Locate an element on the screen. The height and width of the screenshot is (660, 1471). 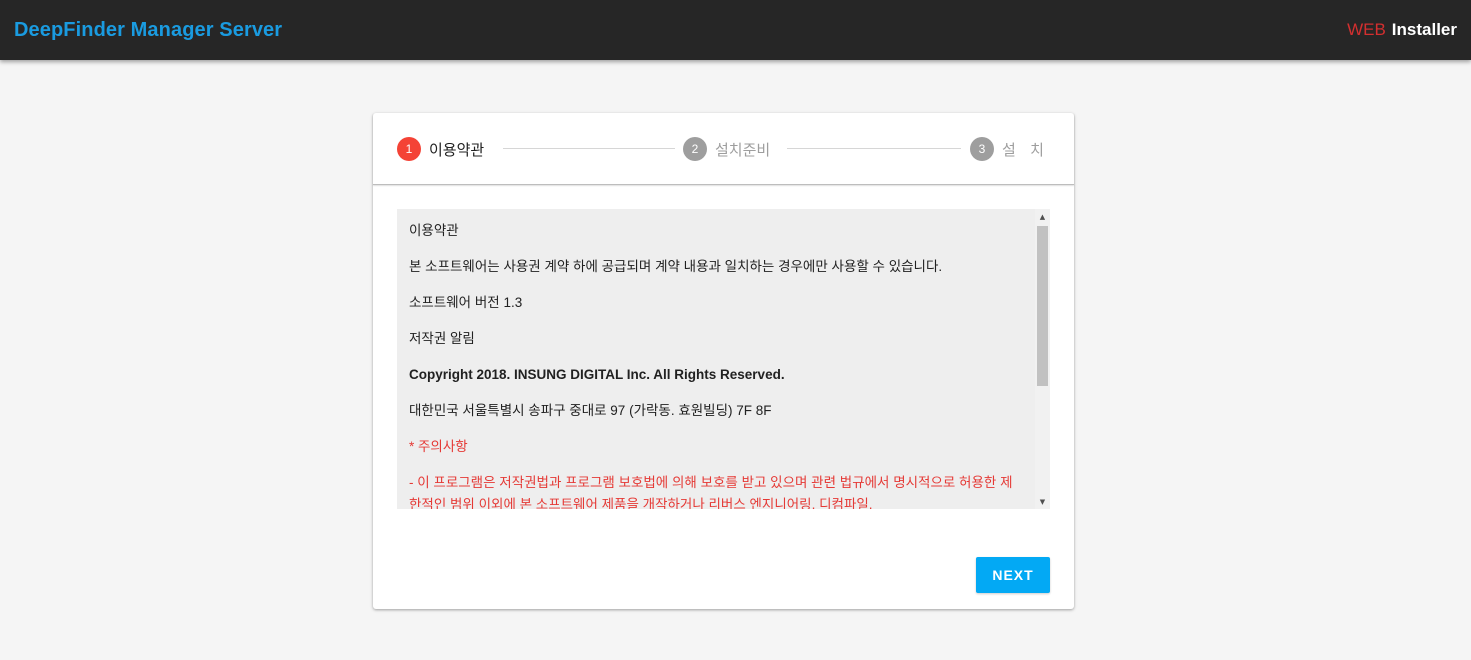
scroll-up-arrow-icon: ▲ is located at coordinates (1042, 216).